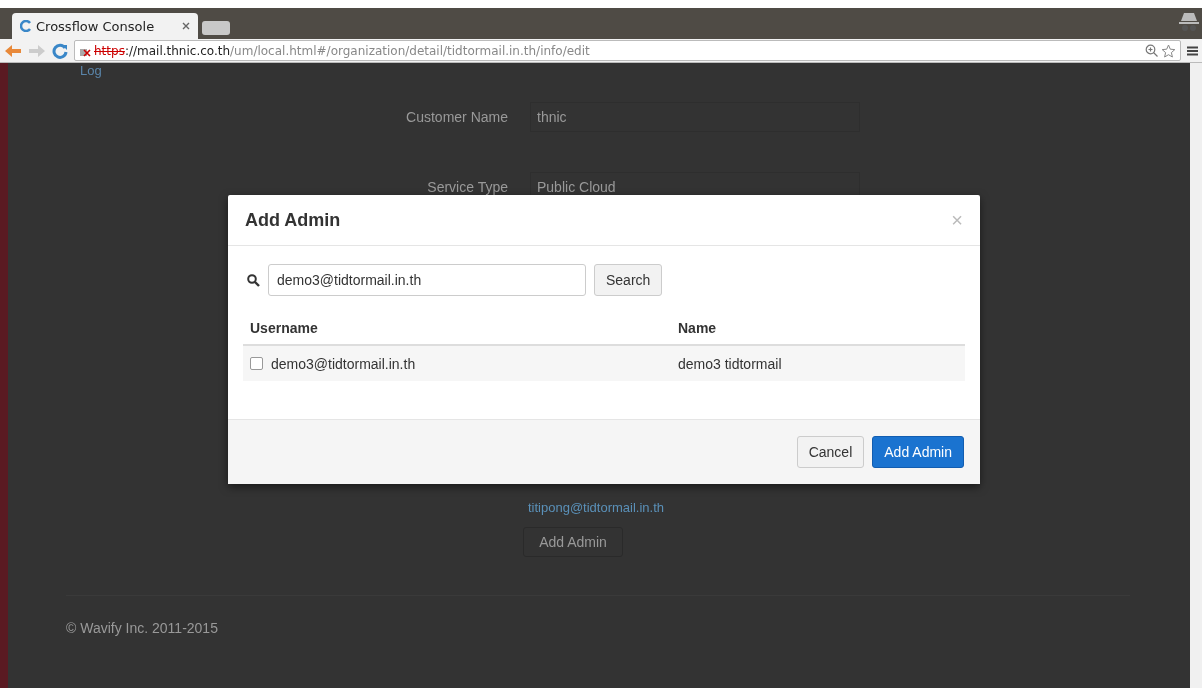 This screenshot has height=688, width=1202. What do you see at coordinates (13, 50) in the screenshot?
I see `back-arrow-icon` at bounding box center [13, 50].